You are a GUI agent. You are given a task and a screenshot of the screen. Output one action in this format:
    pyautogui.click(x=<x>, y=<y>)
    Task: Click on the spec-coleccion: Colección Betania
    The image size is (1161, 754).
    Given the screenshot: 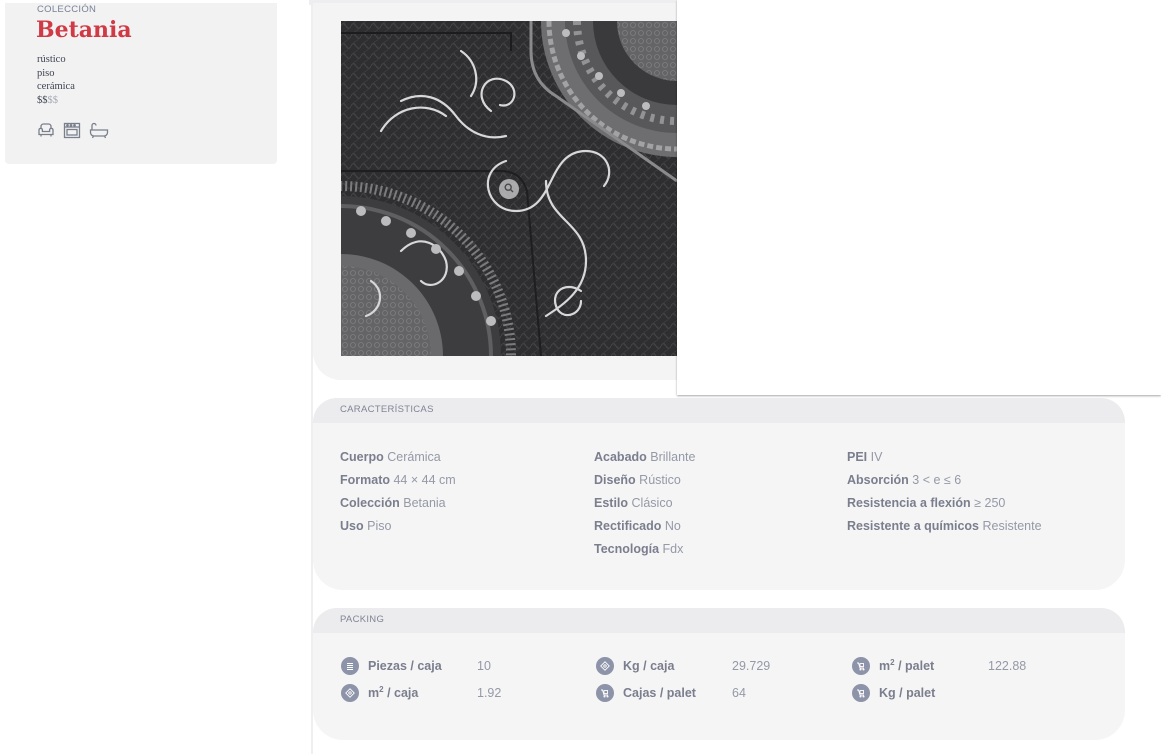 What is the action you would take?
    pyautogui.click(x=393, y=503)
    